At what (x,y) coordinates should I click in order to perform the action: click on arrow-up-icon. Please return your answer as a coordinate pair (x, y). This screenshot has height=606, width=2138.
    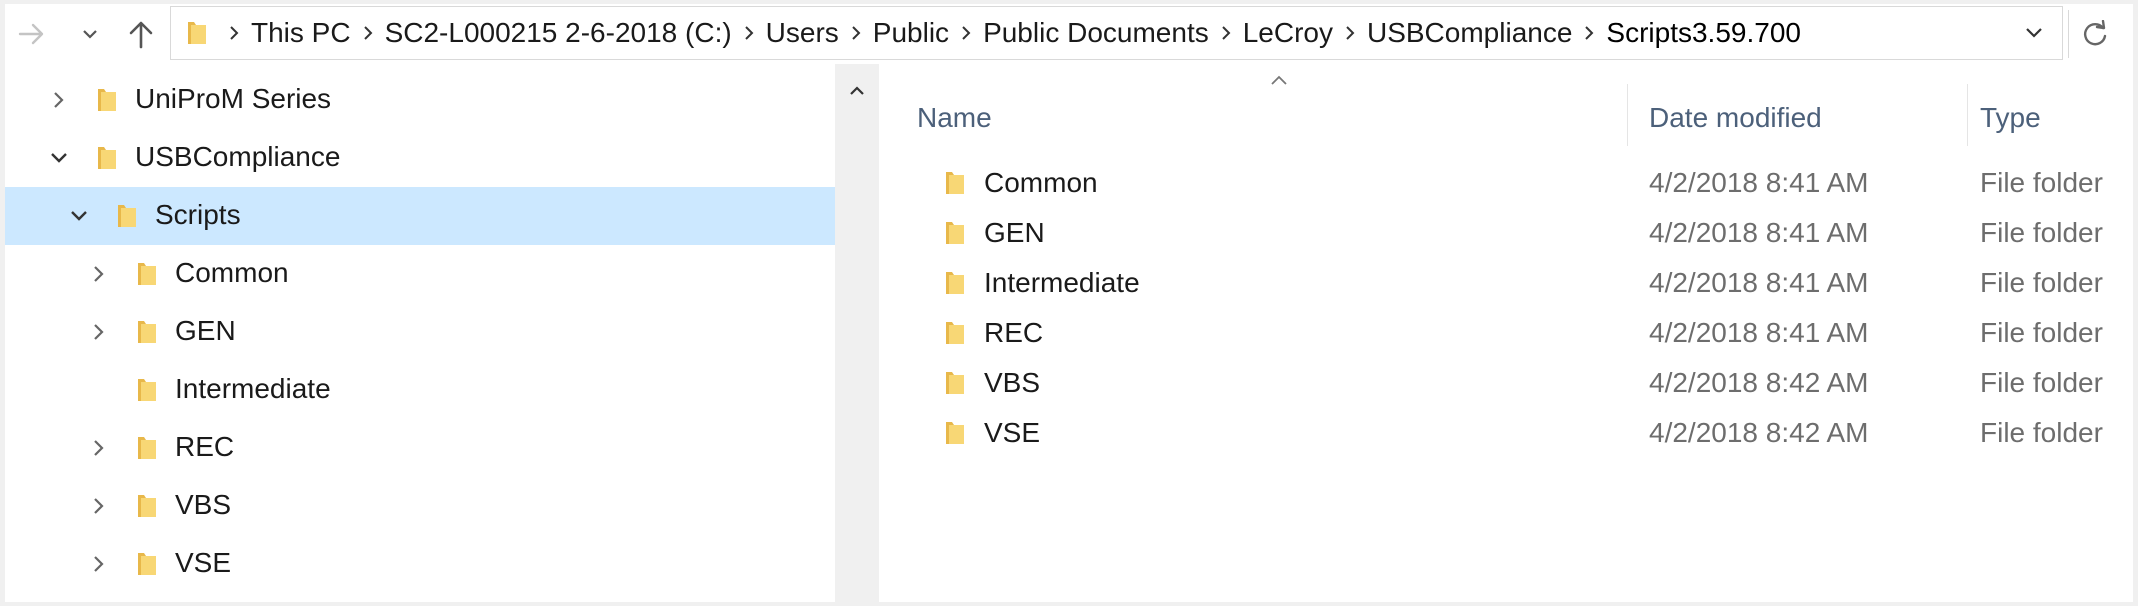
    Looking at the image, I should click on (141, 35).